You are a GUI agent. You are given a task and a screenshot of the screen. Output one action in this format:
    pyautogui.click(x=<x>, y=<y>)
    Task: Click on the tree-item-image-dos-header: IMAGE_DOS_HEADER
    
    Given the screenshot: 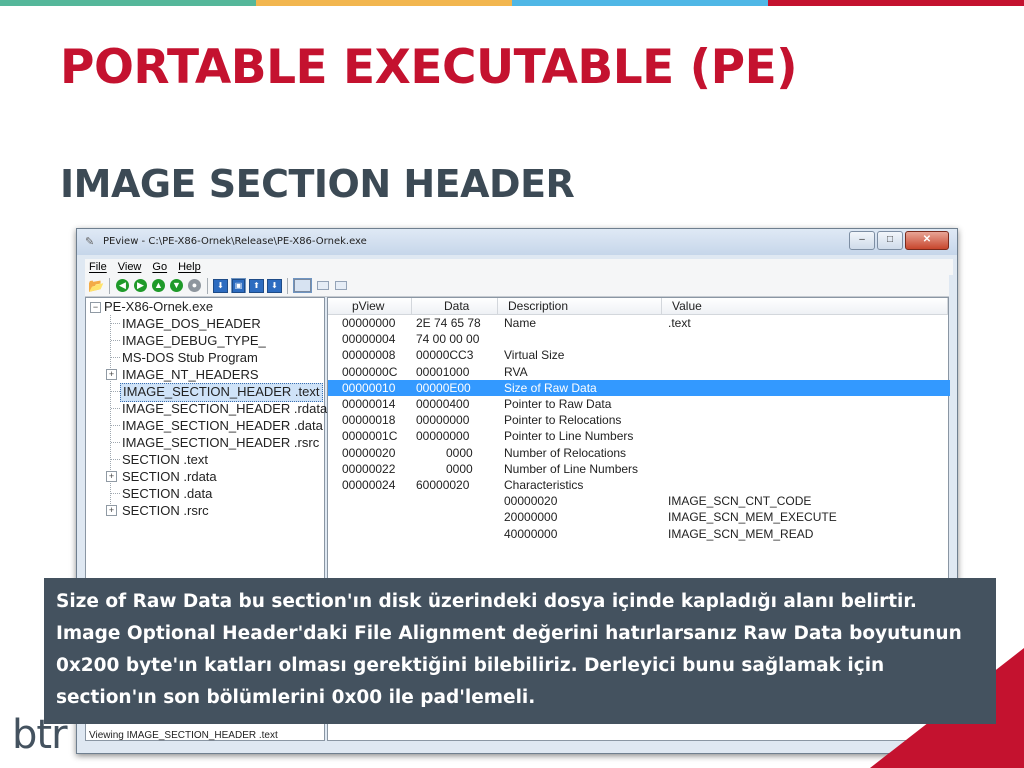 What is the action you would take?
    pyautogui.click(x=191, y=323)
    